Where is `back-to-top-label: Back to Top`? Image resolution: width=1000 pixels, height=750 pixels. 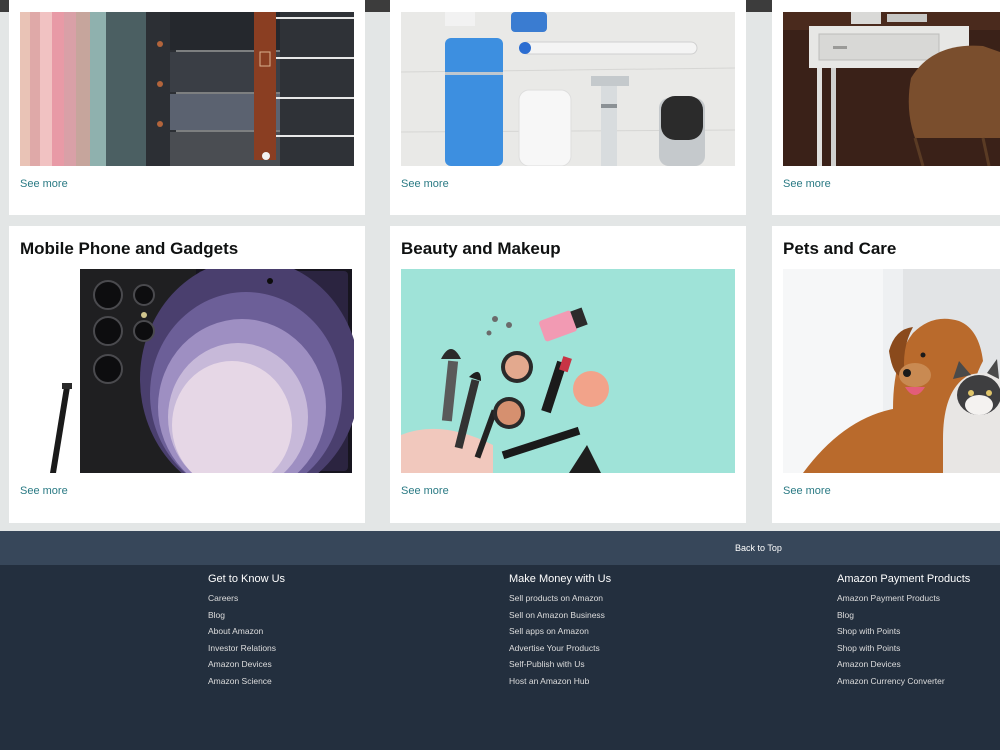
back-to-top-label: Back to Top is located at coordinates (758, 548).